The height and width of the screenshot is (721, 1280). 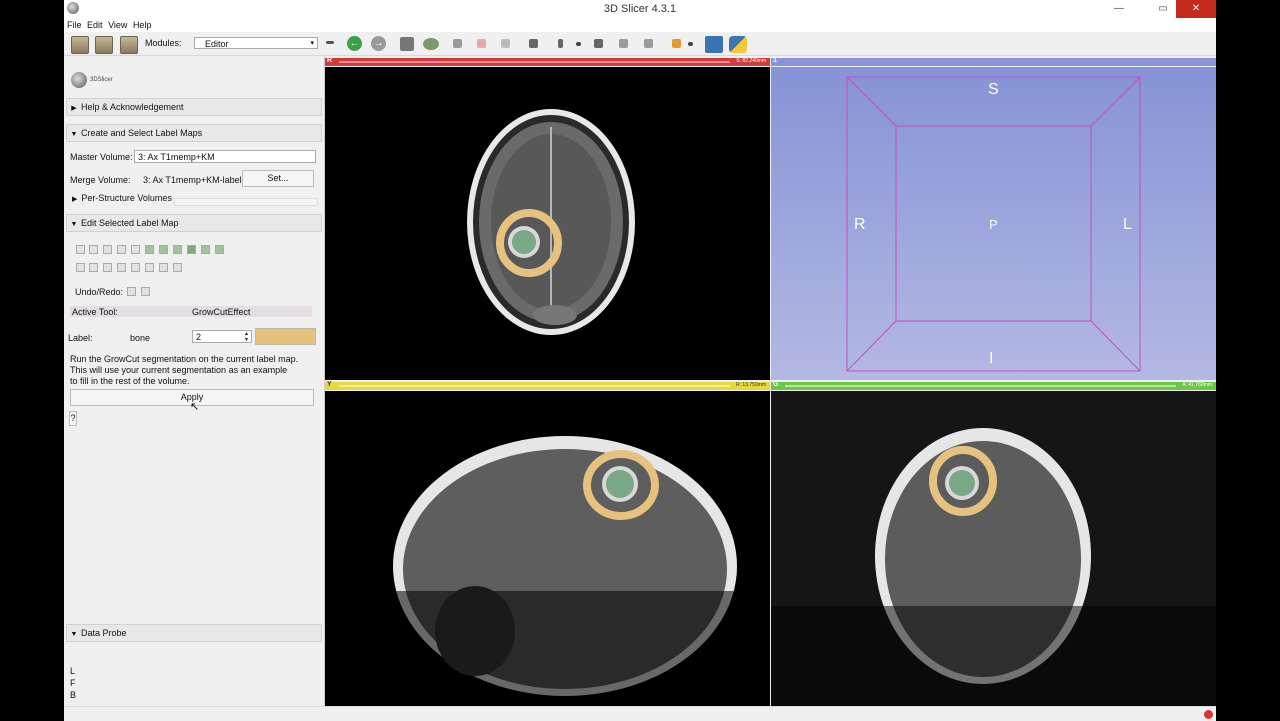 I want to click on change-label-icon, so click(x=93, y=249).